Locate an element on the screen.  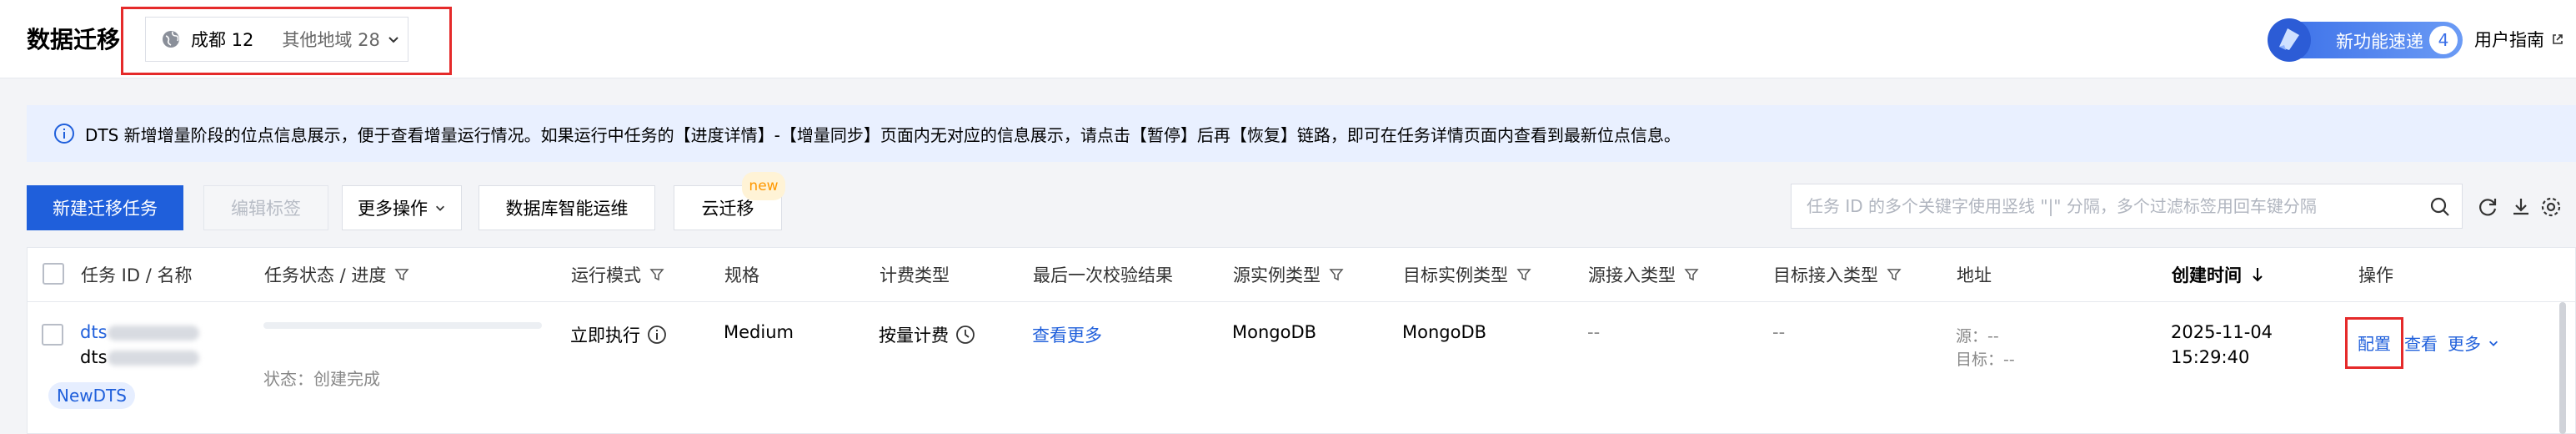
more-operations-button: 更多操作 is located at coordinates (402, 207).